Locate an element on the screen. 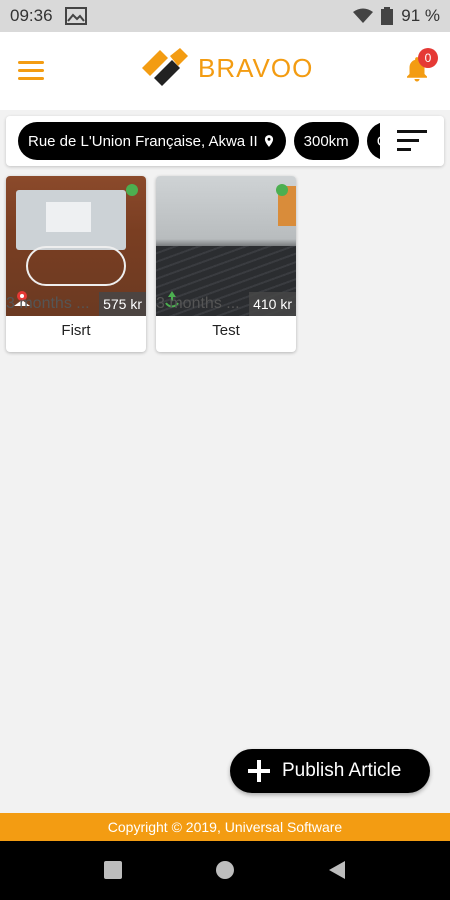  battery-icon is located at coordinates (387, 16).